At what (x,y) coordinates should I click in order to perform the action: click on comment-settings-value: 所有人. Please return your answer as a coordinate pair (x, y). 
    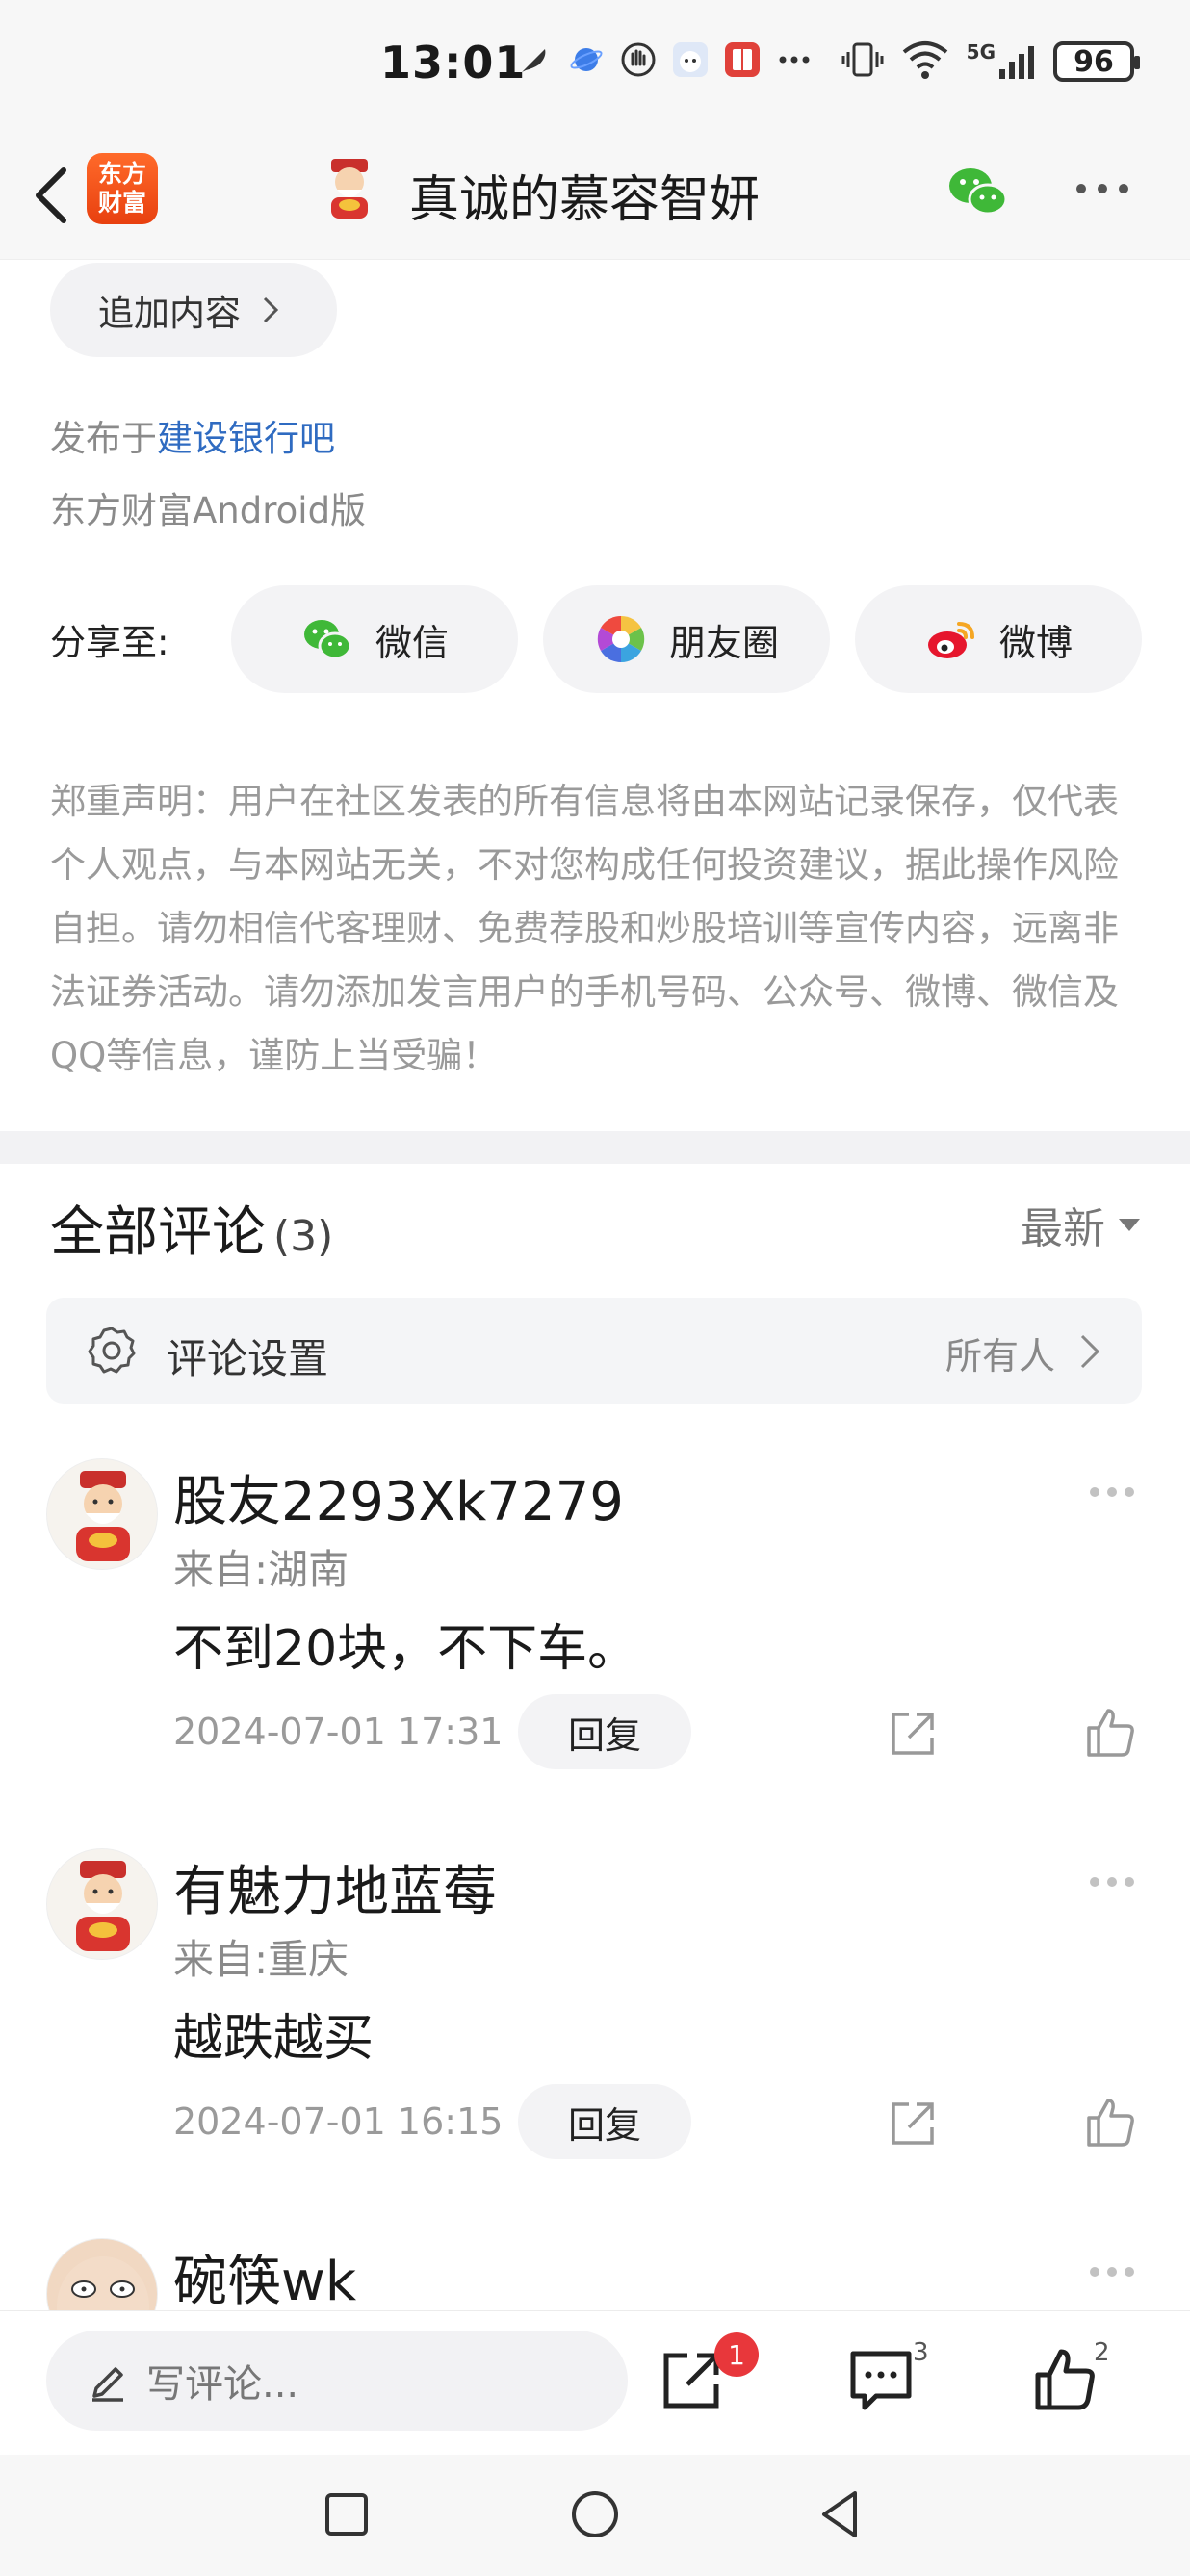
    Looking at the image, I should click on (1000, 1357).